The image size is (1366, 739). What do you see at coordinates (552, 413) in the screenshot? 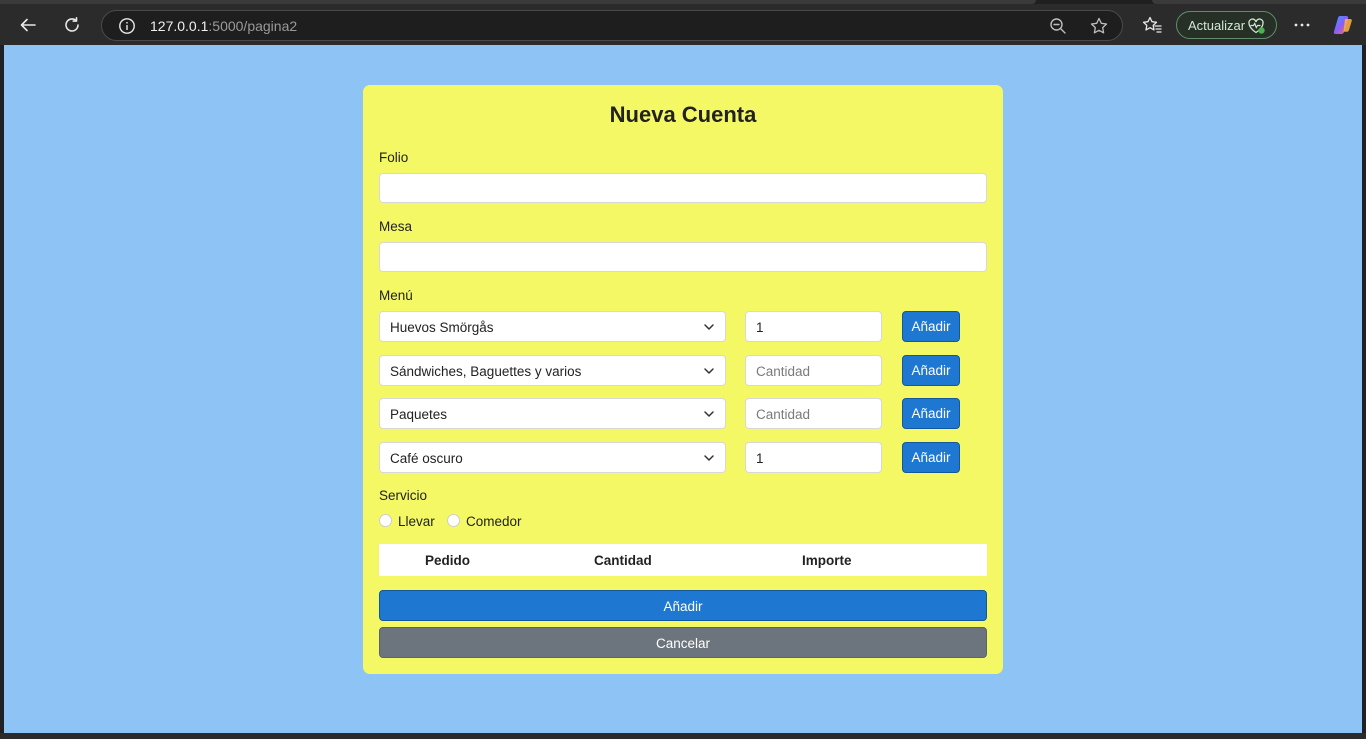
I see `menu-select-paquetes: Paquetes` at bounding box center [552, 413].